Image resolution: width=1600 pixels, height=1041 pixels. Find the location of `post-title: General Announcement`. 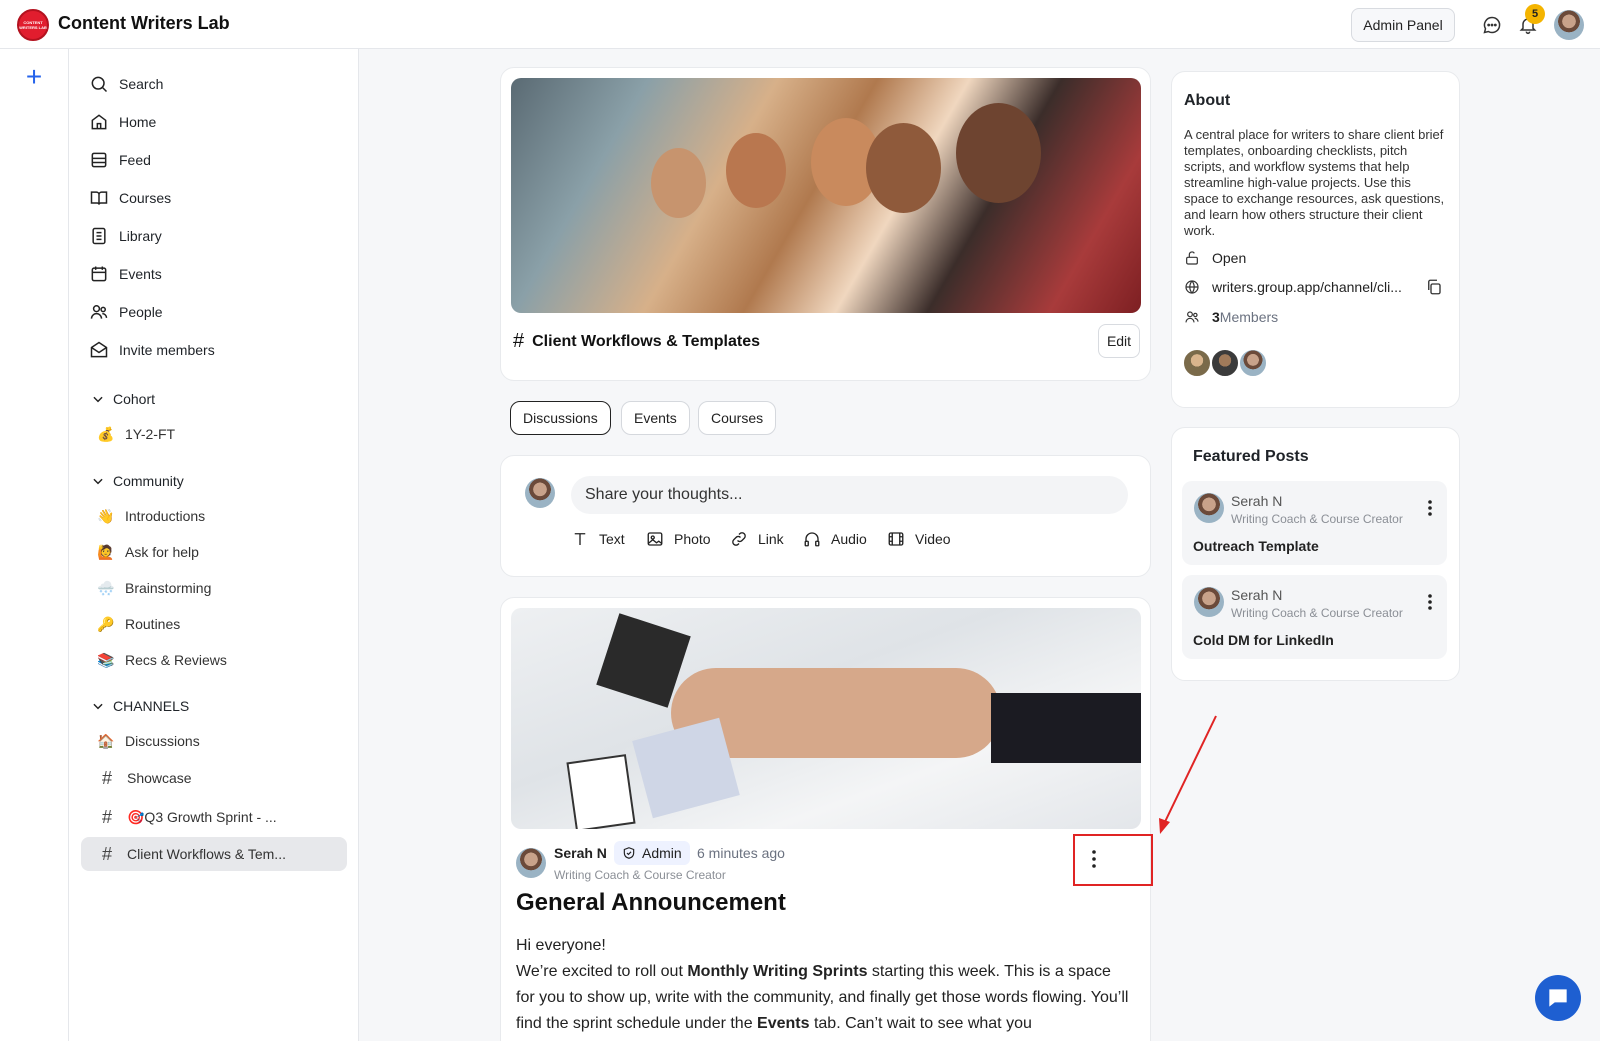

post-title: General Announcement is located at coordinates (651, 902).